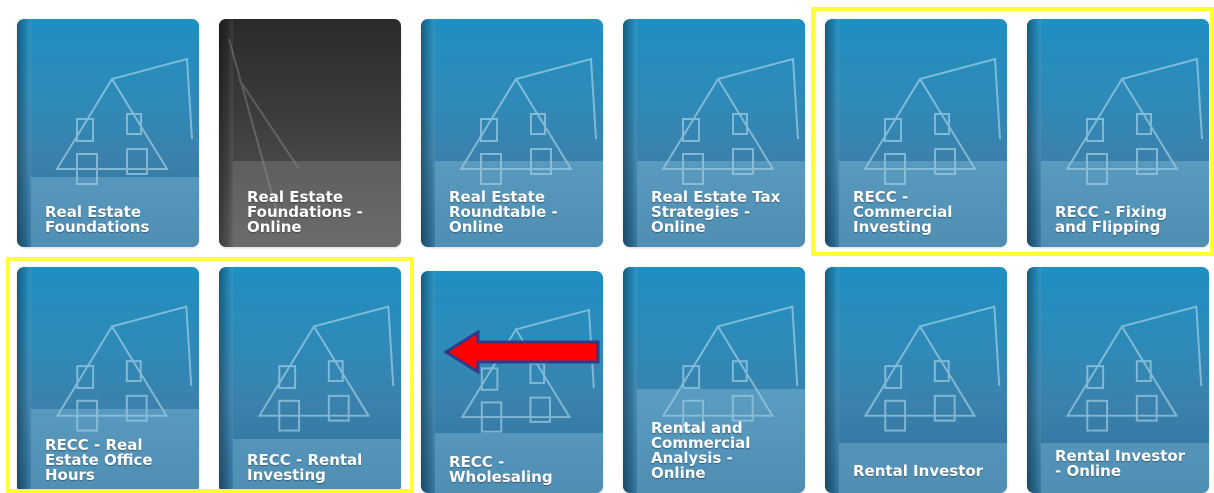 Image resolution: width=1214 pixels, height=493 pixels. I want to click on card-label-band: RECC - Real Estate Office Hours, so click(115, 451).